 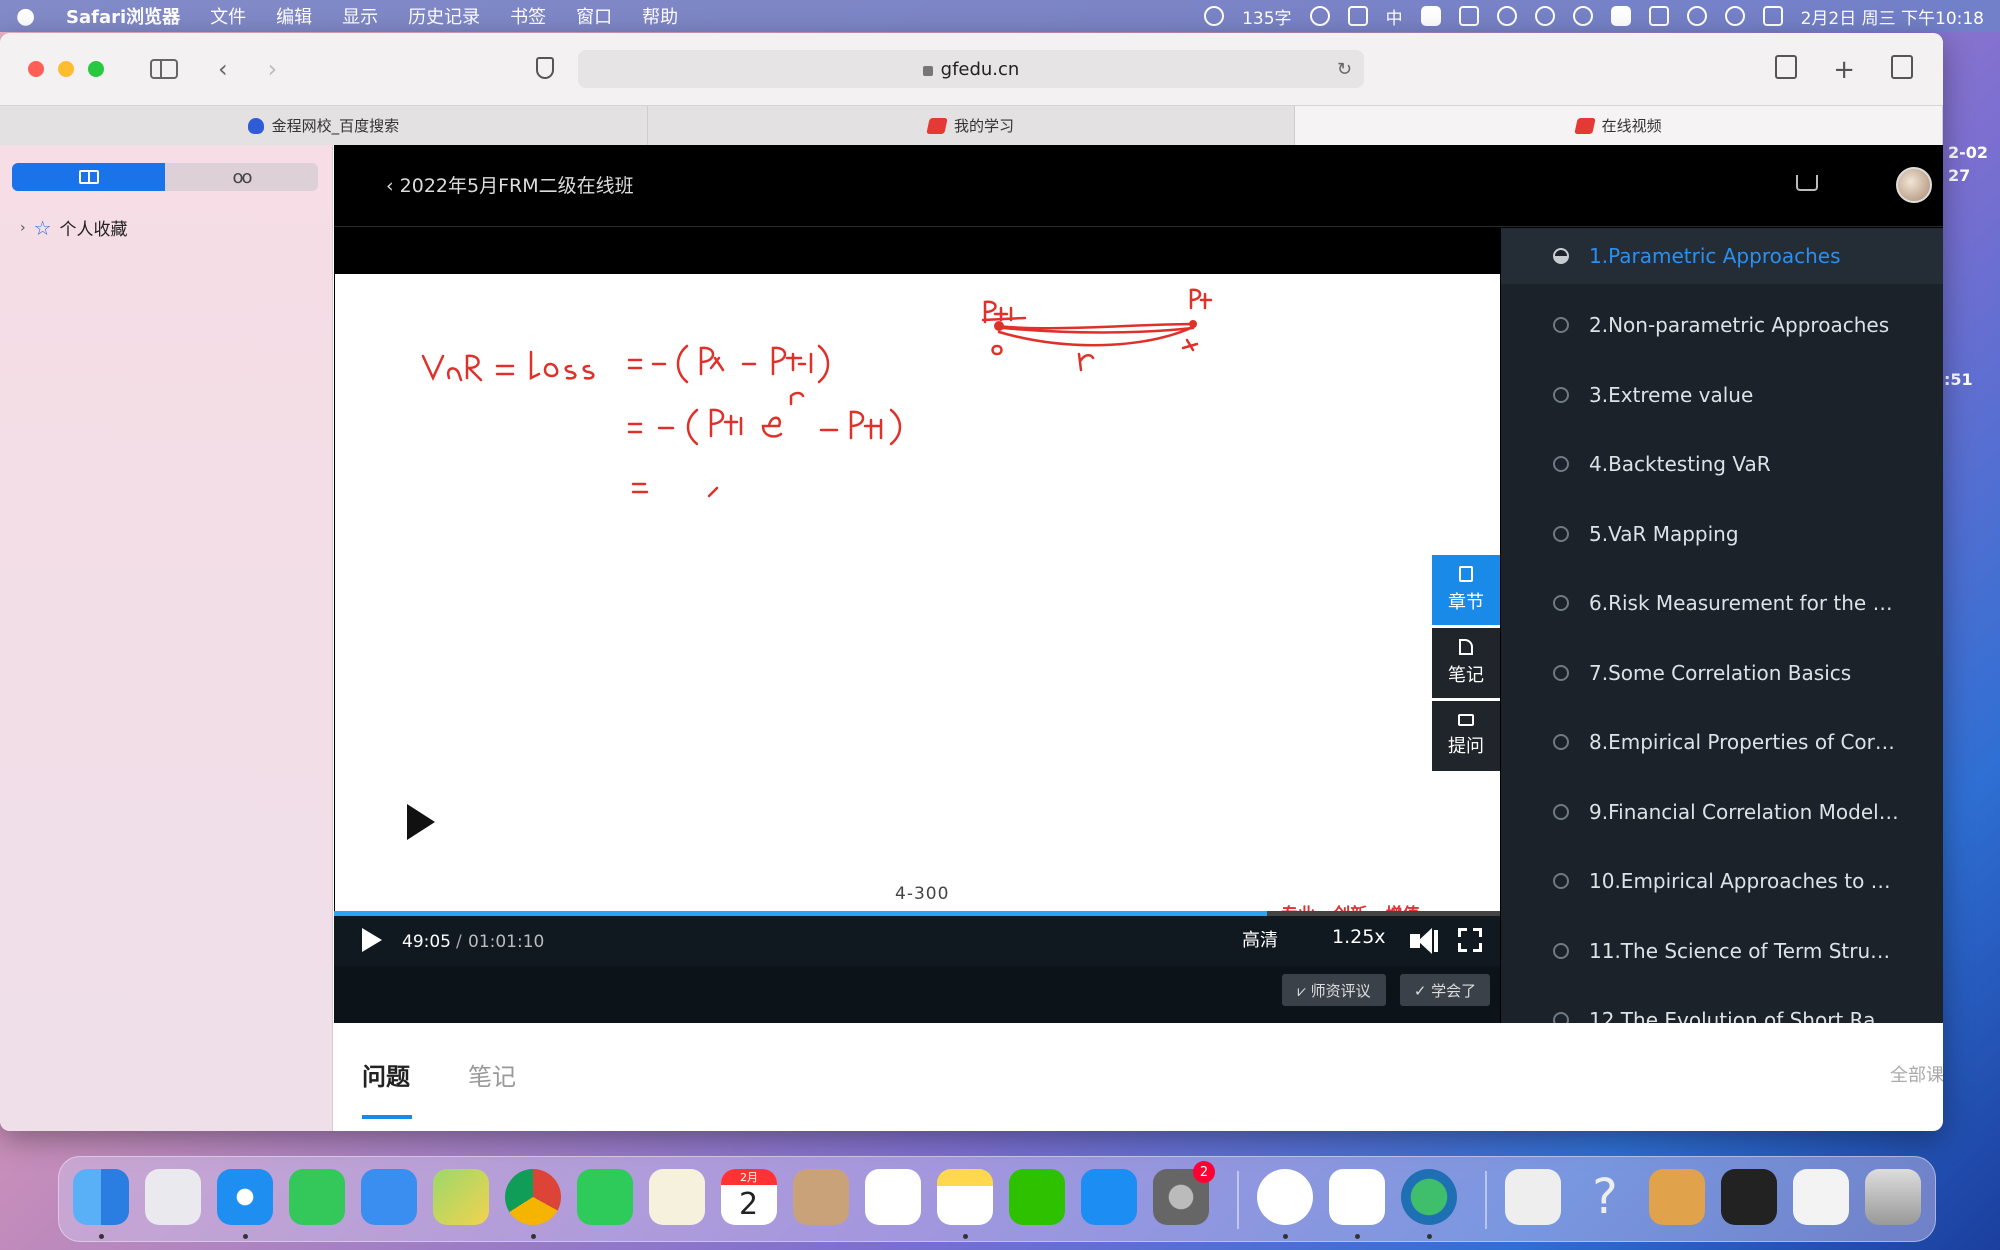 I want to click on play-icon, so click(x=372, y=940).